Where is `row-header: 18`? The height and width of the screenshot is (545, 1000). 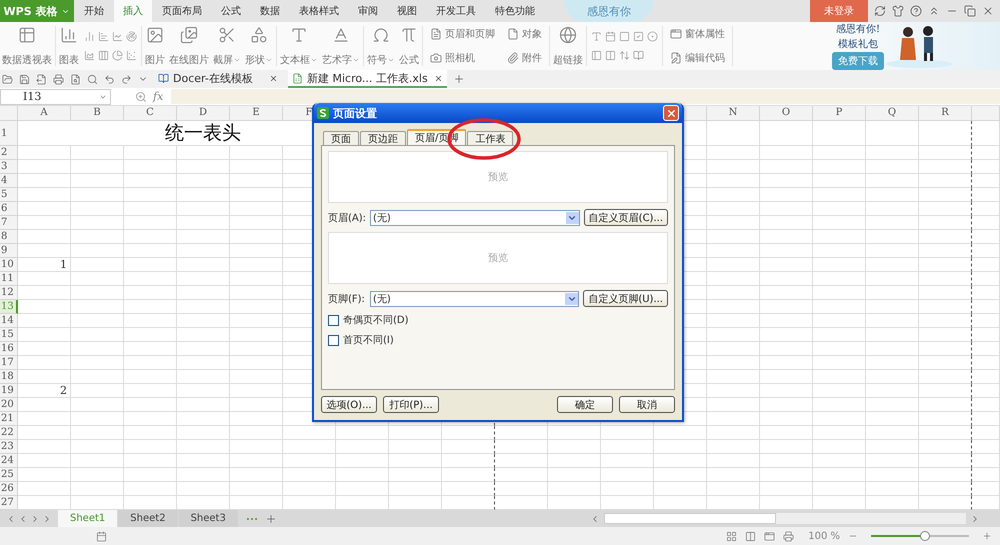
row-header: 18 is located at coordinates (9, 377).